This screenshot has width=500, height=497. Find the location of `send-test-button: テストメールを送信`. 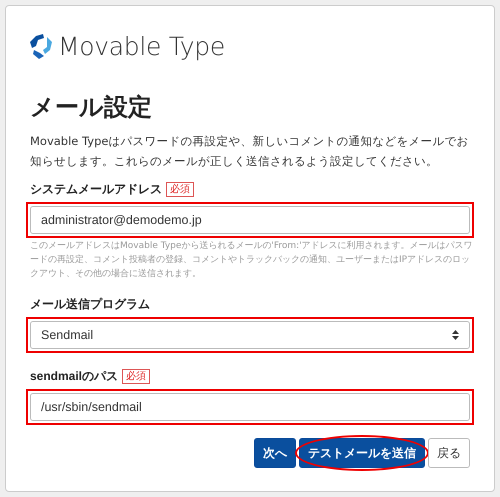

send-test-button: テストメールを送信 is located at coordinates (362, 453).